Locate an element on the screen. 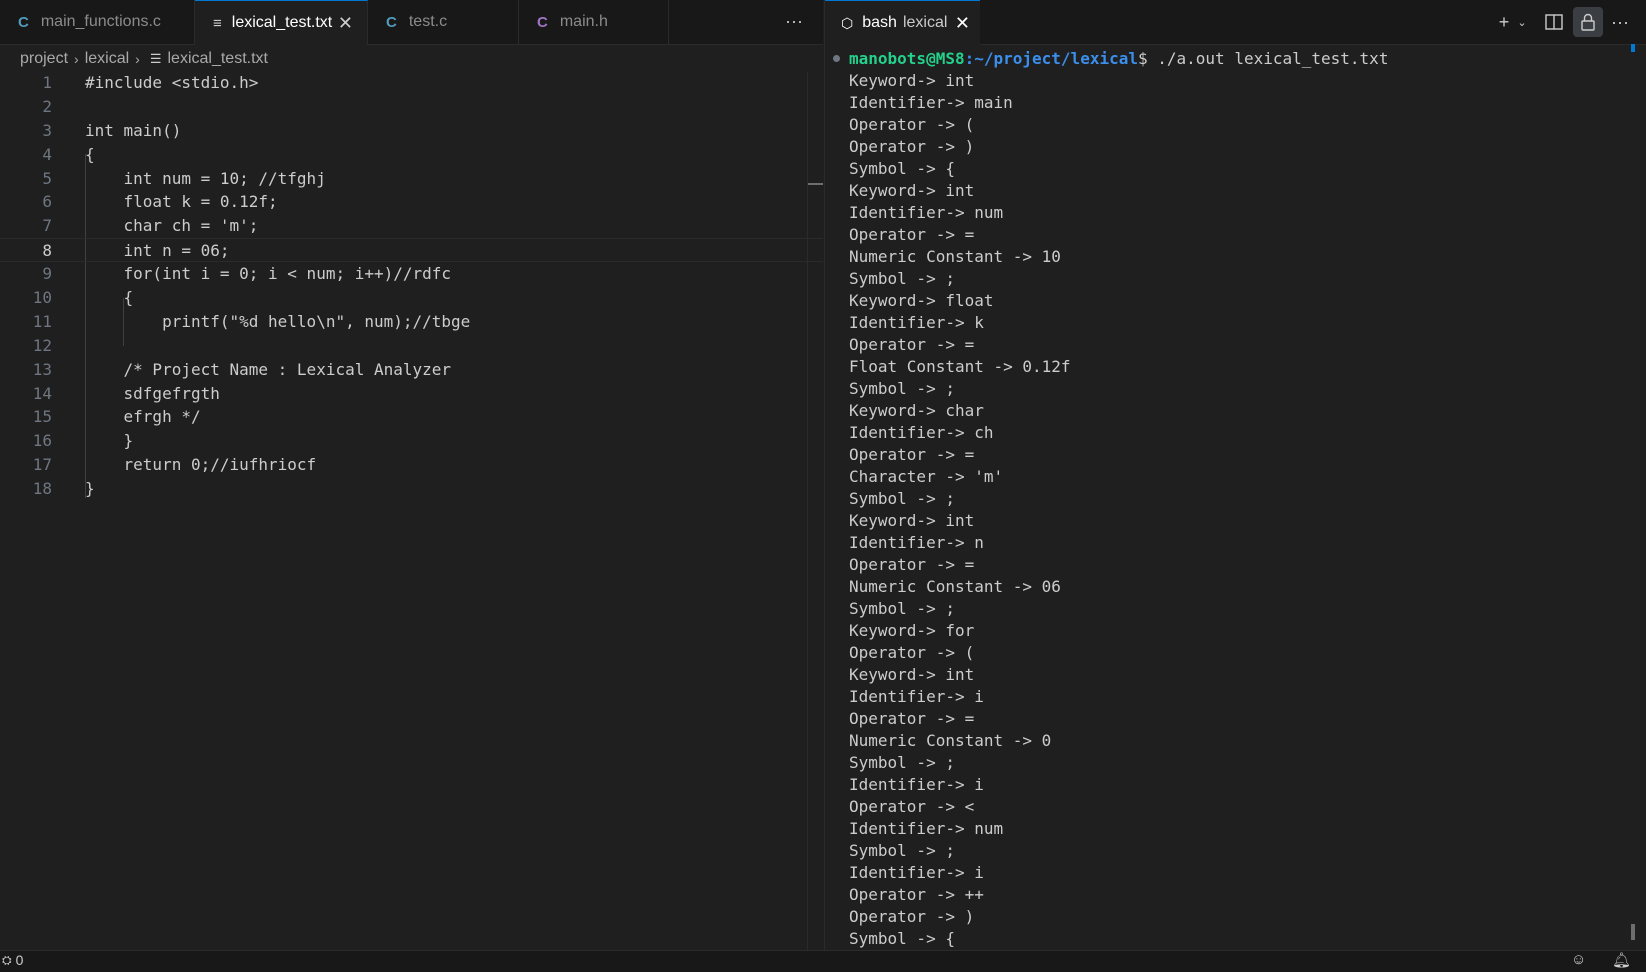 This screenshot has height=972, width=1646. tab-main-h: C main.h is located at coordinates (594, 22).